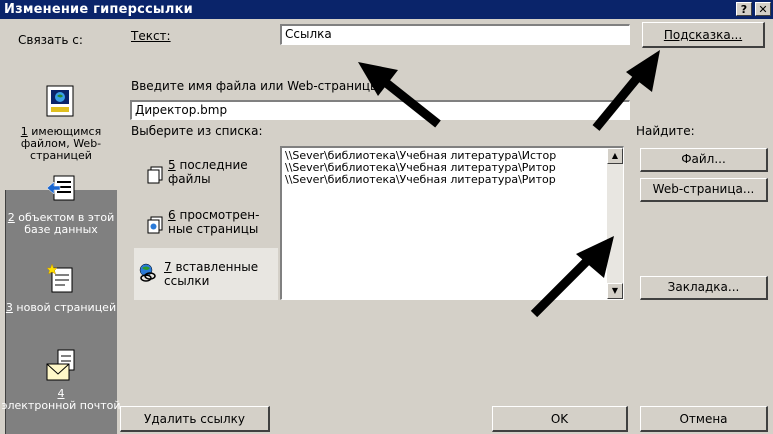 This screenshot has height=434, width=773. What do you see at coordinates (197, 131) in the screenshot?
I see `choose-from-list-label: Выберите из списка:` at bounding box center [197, 131].